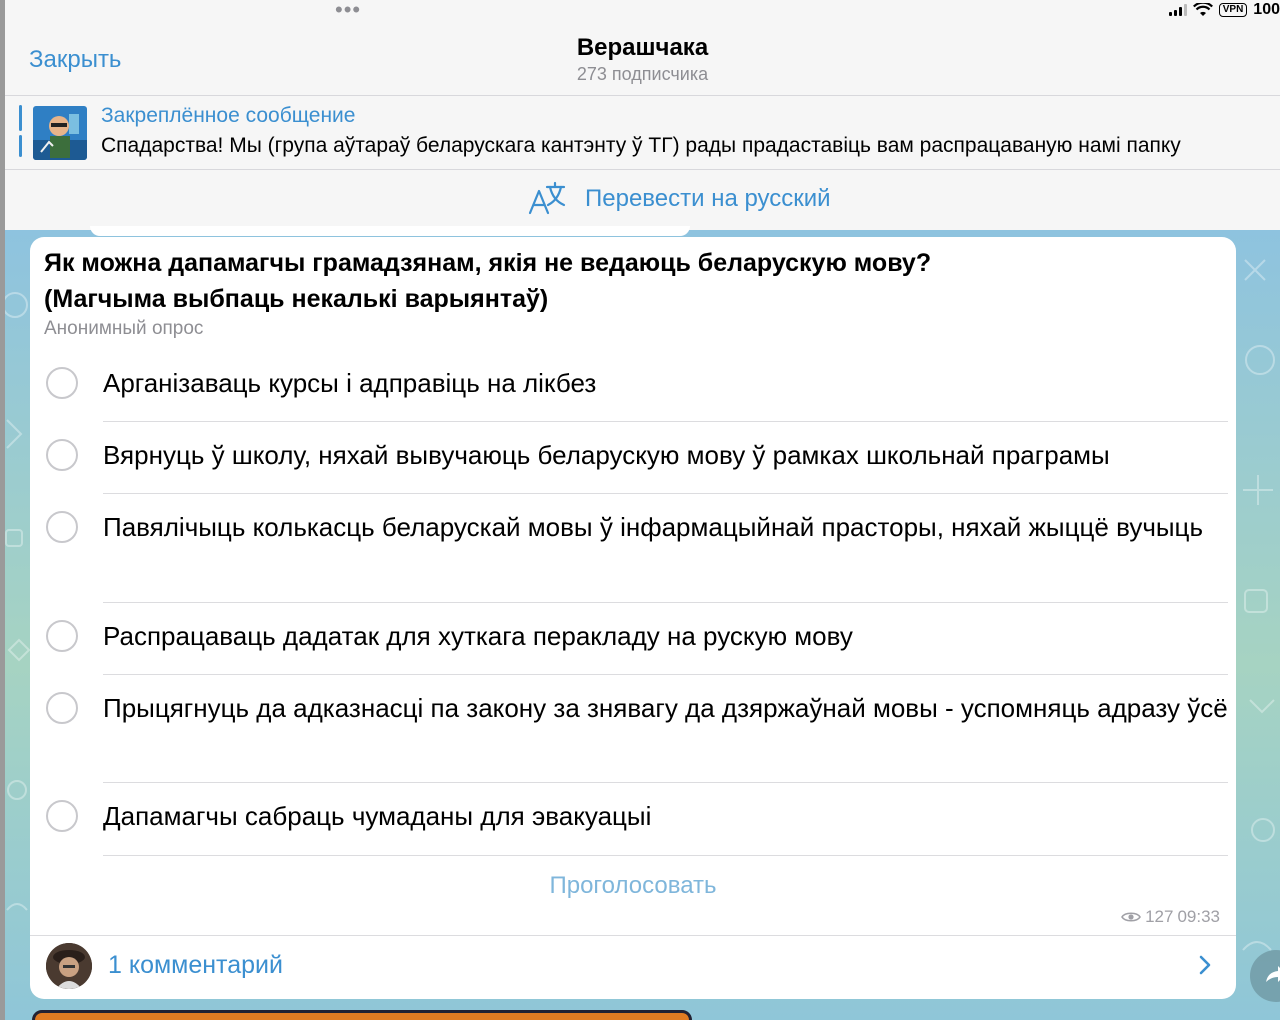 Image resolution: width=1280 pixels, height=1020 pixels. What do you see at coordinates (1205, 965) in the screenshot?
I see `chevron-right-icon` at bounding box center [1205, 965].